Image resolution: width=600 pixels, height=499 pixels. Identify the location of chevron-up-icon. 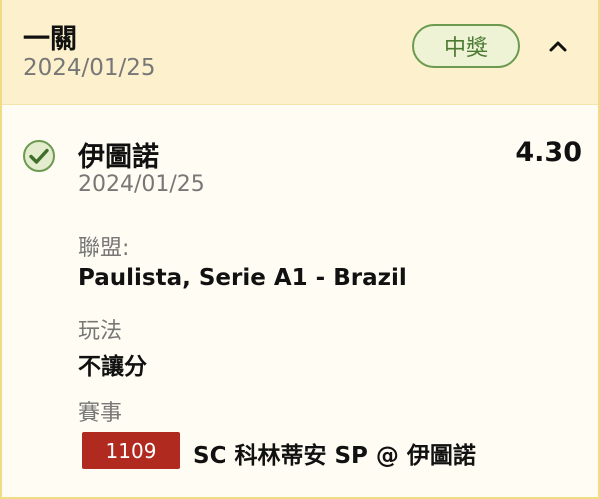
(558, 46).